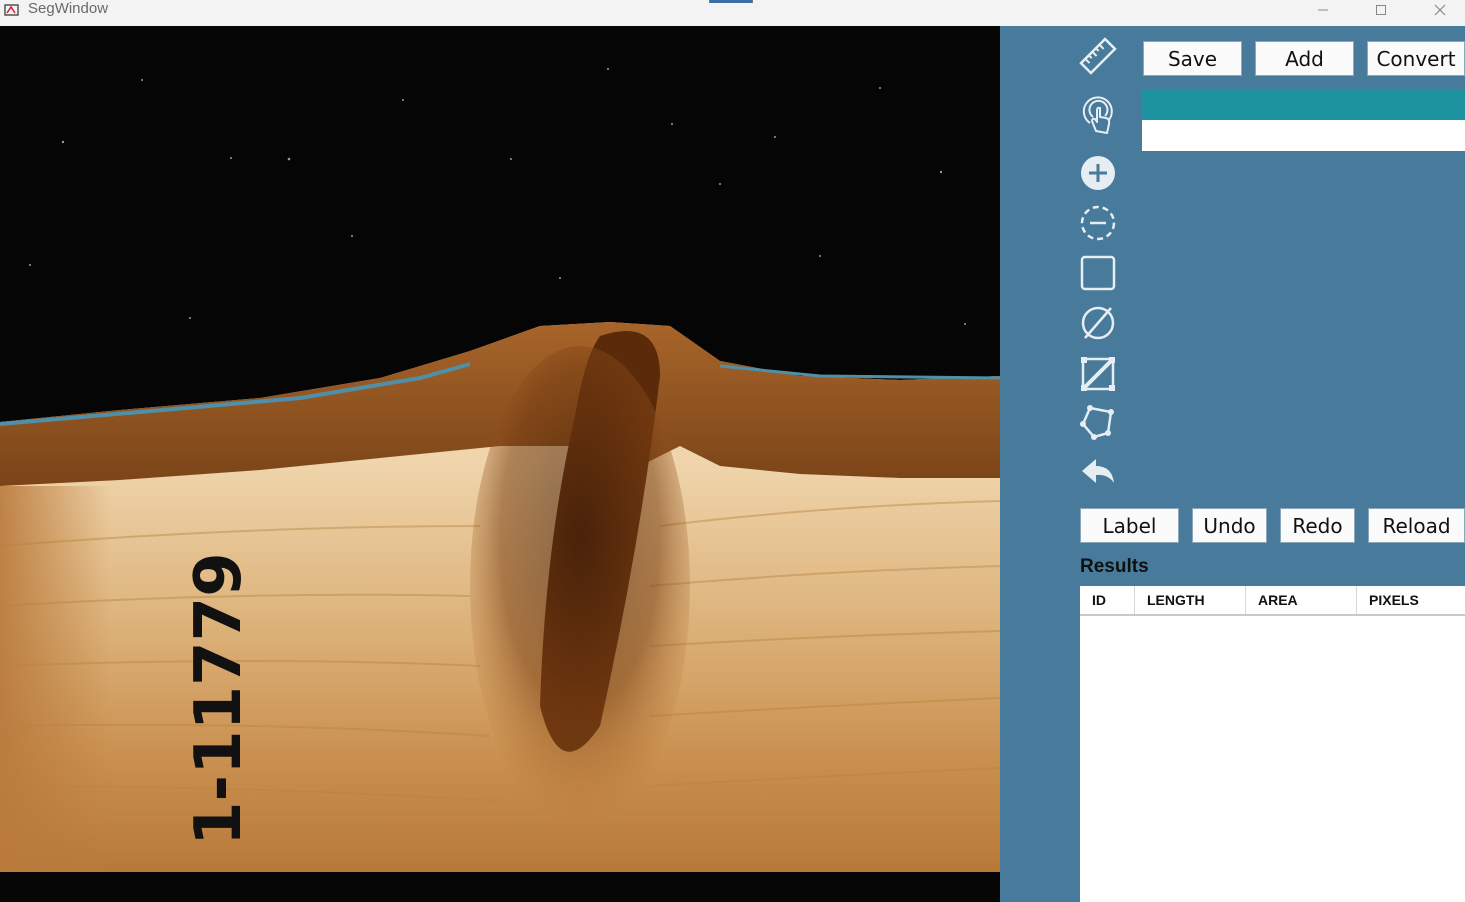 This screenshot has width=1465, height=902. Describe the element at coordinates (219, 699) in the screenshot. I see `sample-label-text: 1-11779` at that location.